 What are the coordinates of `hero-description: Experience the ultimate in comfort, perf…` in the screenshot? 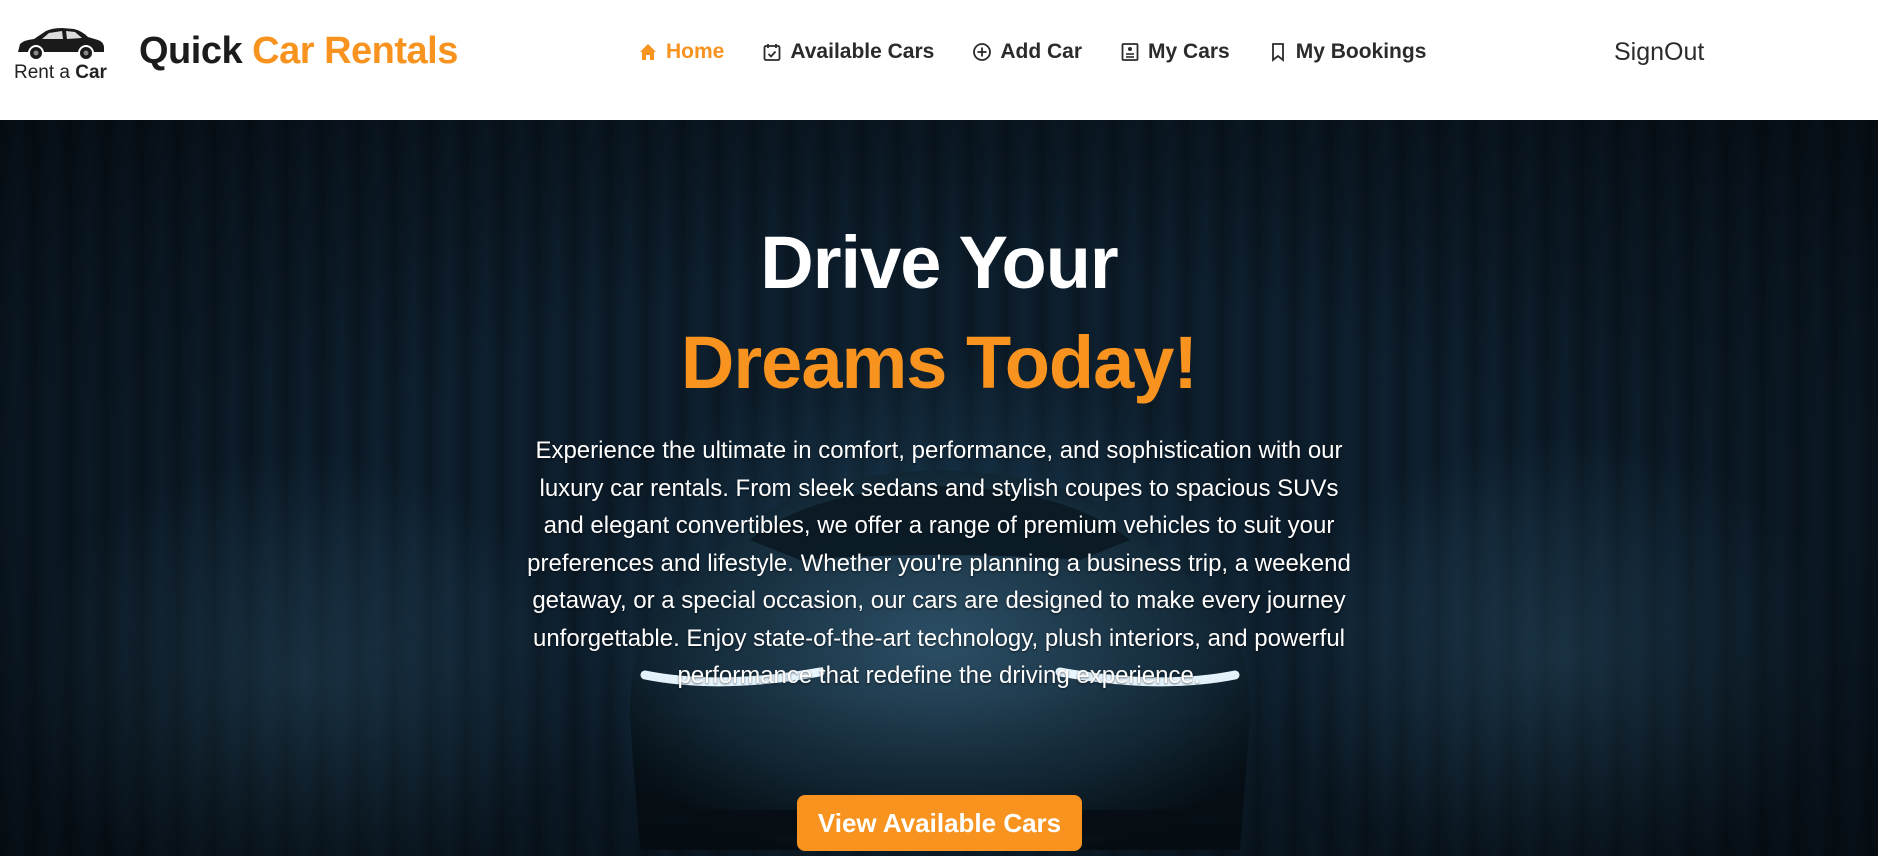 It's located at (939, 563).